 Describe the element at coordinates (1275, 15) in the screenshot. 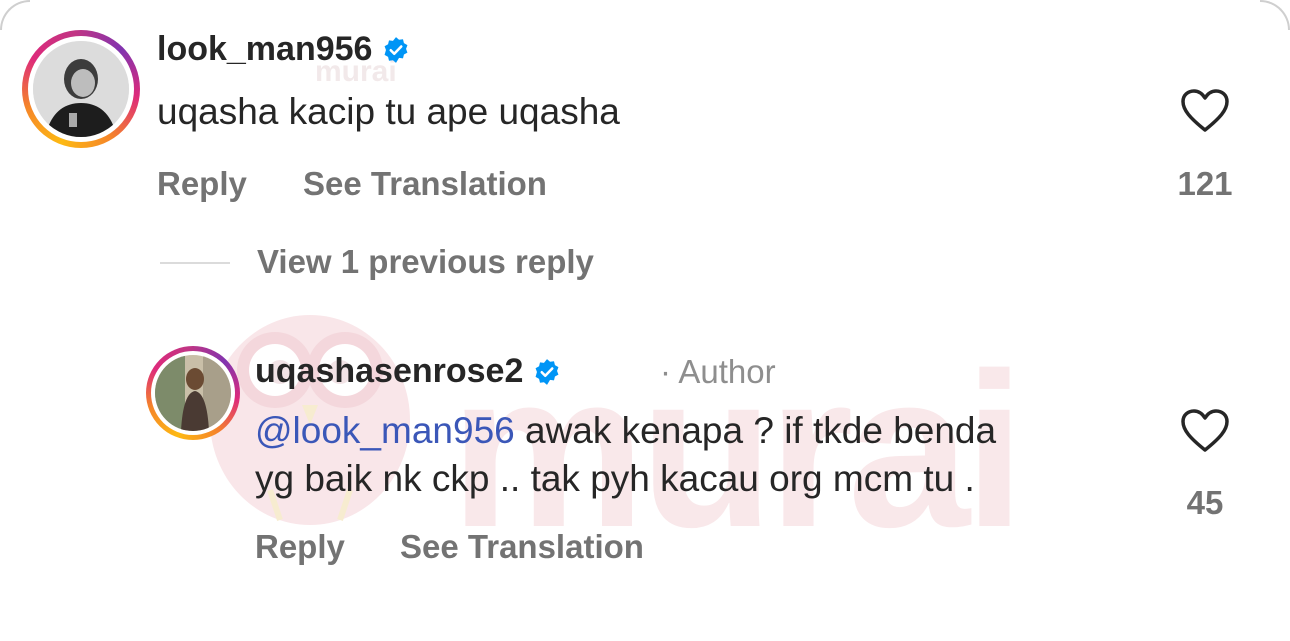

I see `screen-corner-right` at that location.